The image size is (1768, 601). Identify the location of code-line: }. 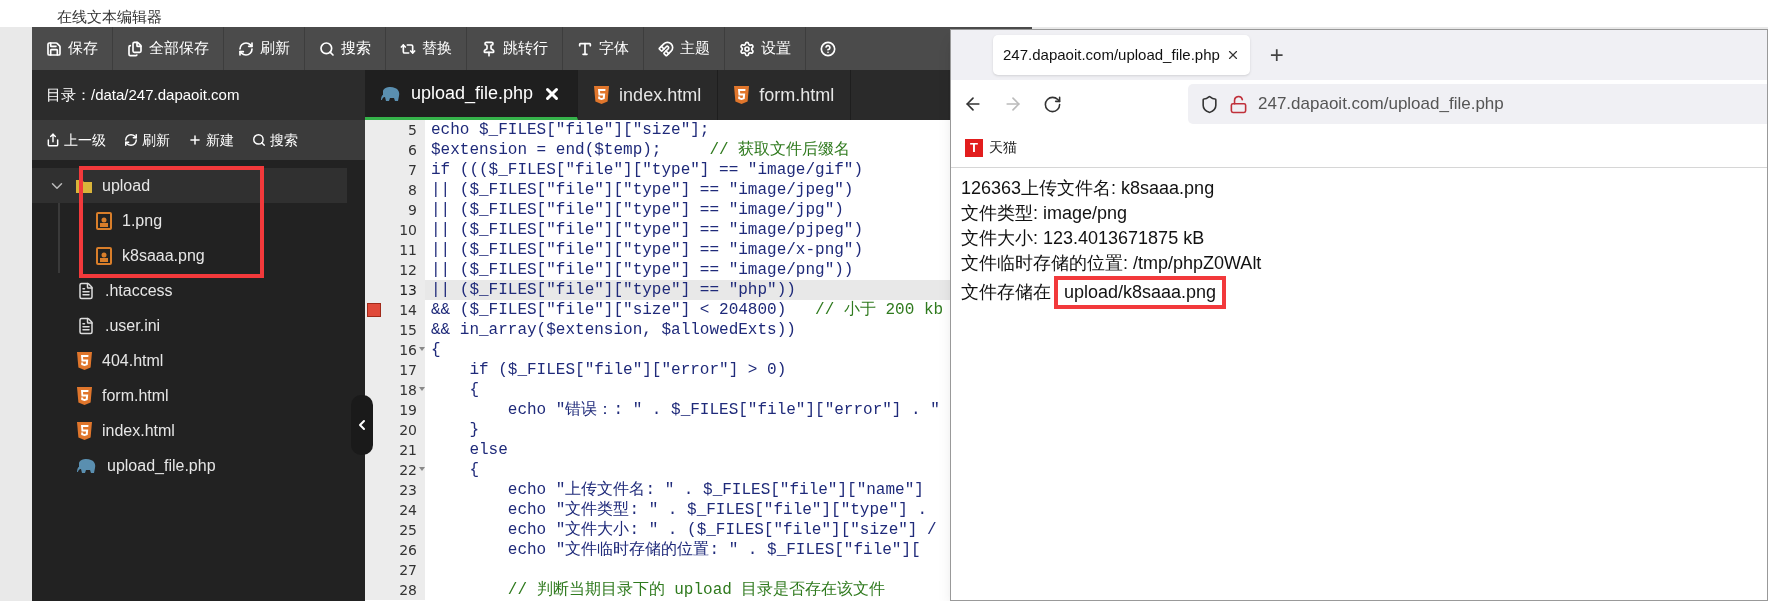
(473, 430).